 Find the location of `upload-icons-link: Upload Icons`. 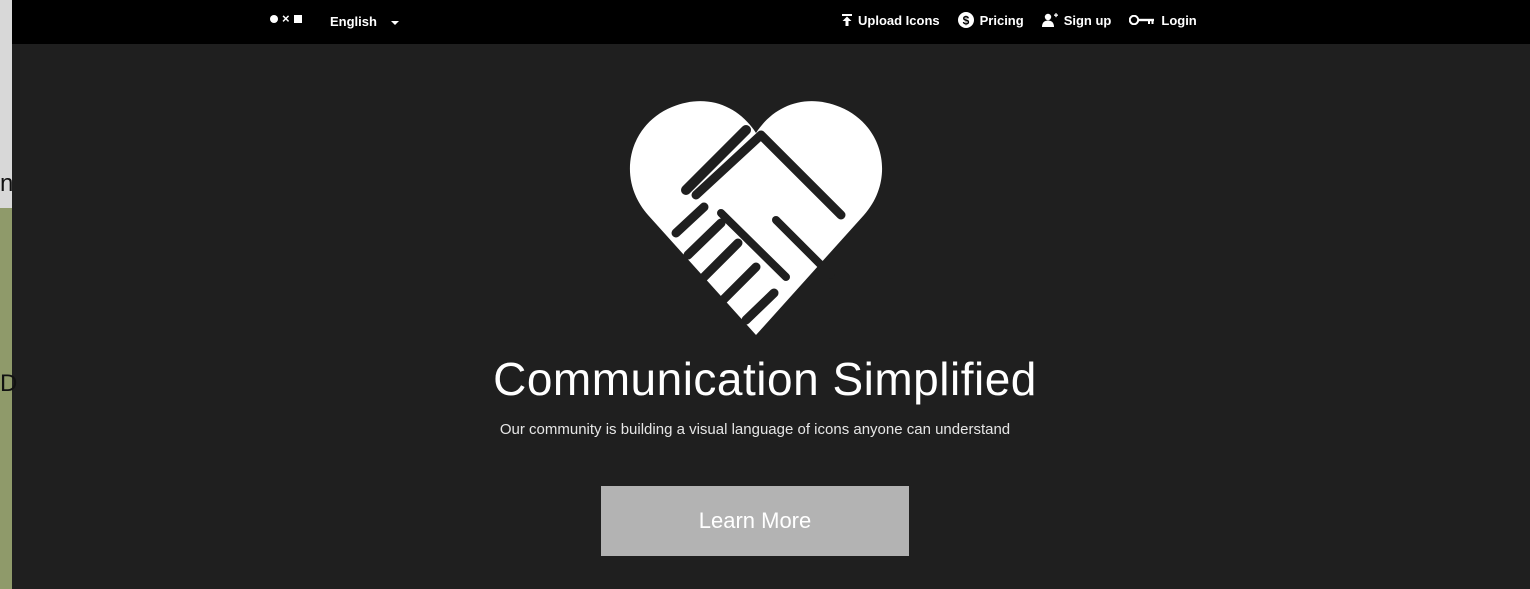

upload-icons-link: Upload Icons is located at coordinates (891, 20).